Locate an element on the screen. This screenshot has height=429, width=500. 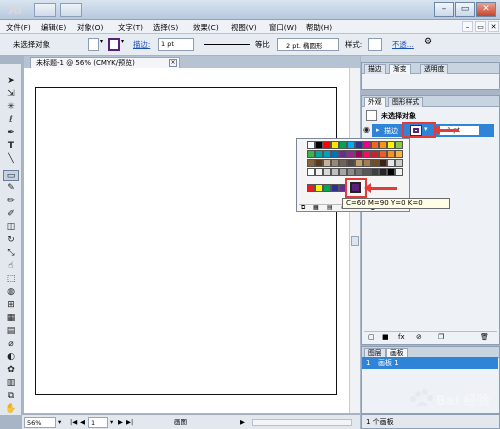
magic-wand-tool-icon: ✳ is located at coordinates (11, 107).